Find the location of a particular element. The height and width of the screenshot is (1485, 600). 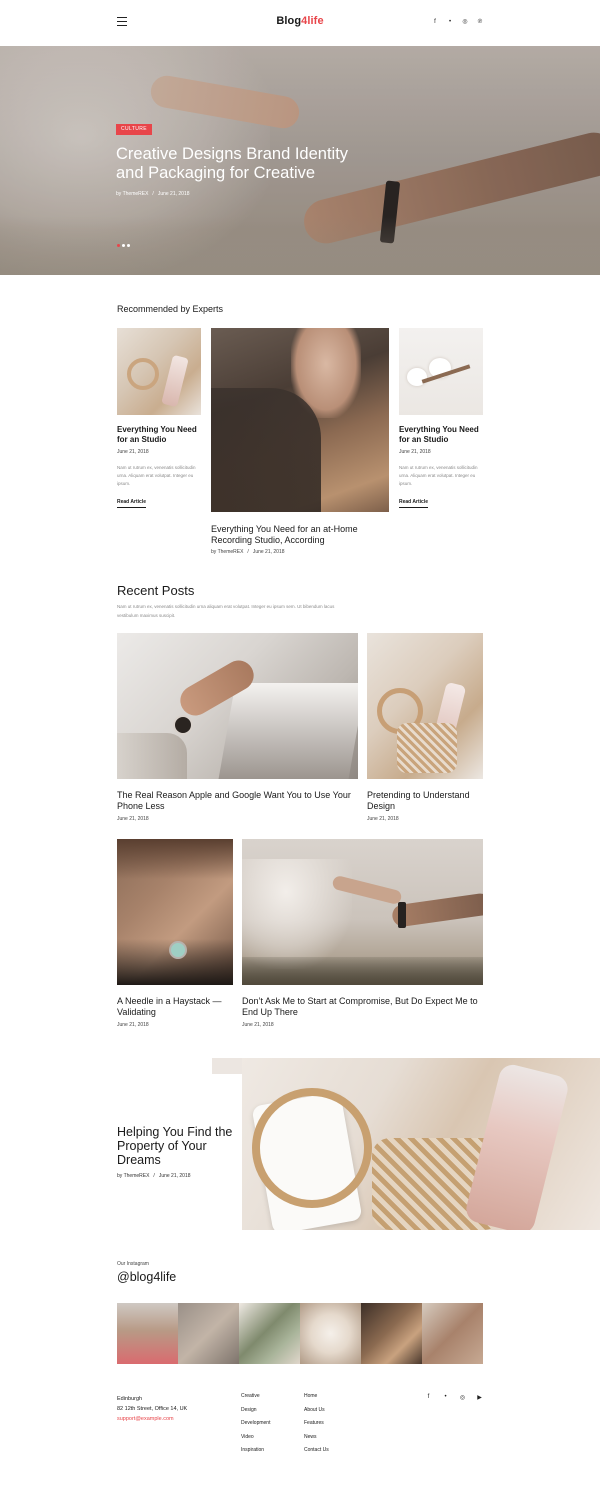

rec-center-image is located at coordinates (300, 420).